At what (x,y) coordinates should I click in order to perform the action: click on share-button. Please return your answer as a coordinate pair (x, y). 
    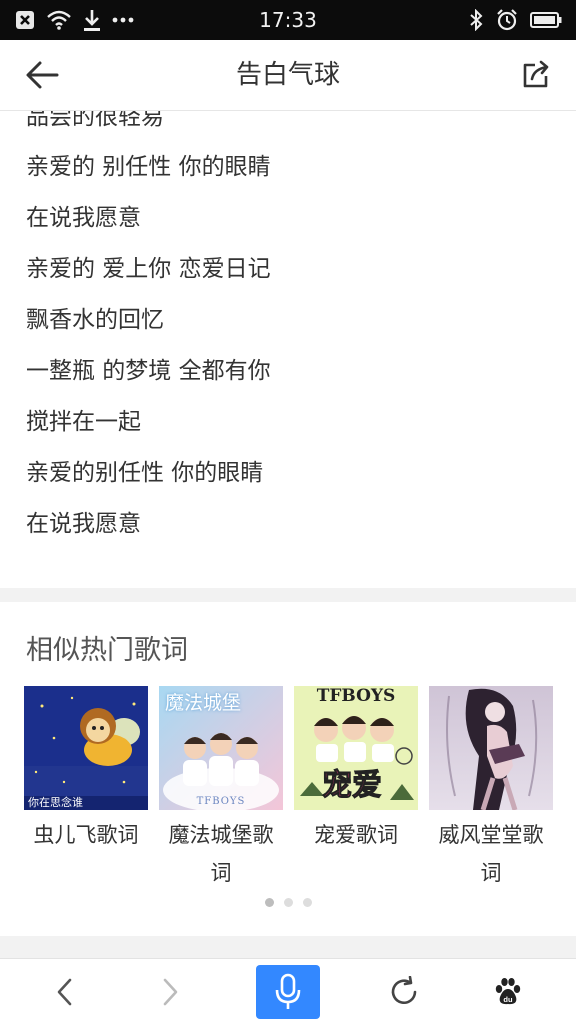
    Looking at the image, I should click on (536, 75).